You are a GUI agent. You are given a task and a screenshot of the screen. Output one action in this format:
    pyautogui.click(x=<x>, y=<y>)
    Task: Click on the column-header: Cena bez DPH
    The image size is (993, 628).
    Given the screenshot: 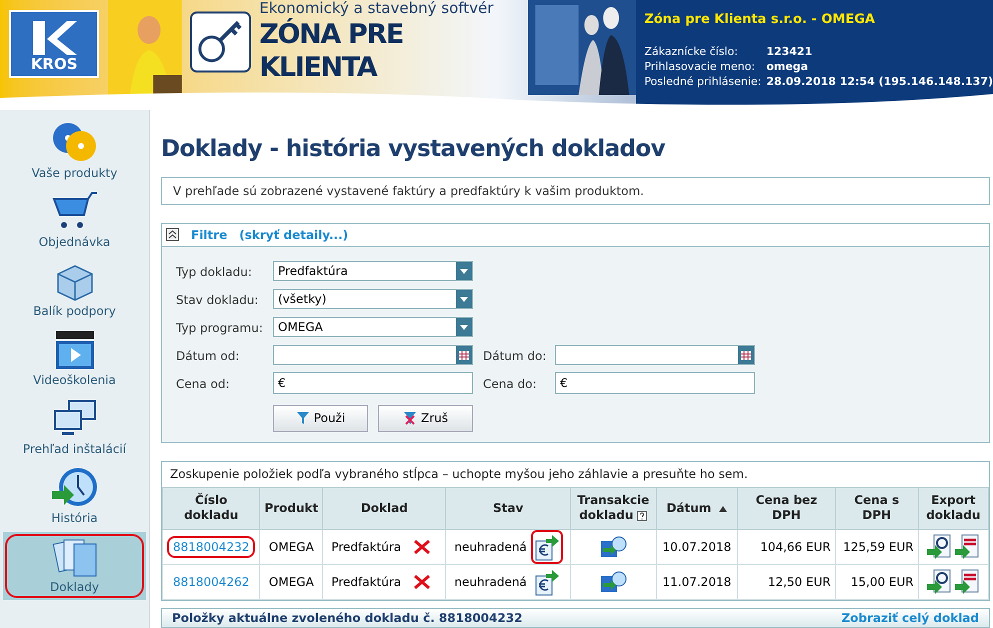 What is the action you would take?
    pyautogui.click(x=787, y=508)
    